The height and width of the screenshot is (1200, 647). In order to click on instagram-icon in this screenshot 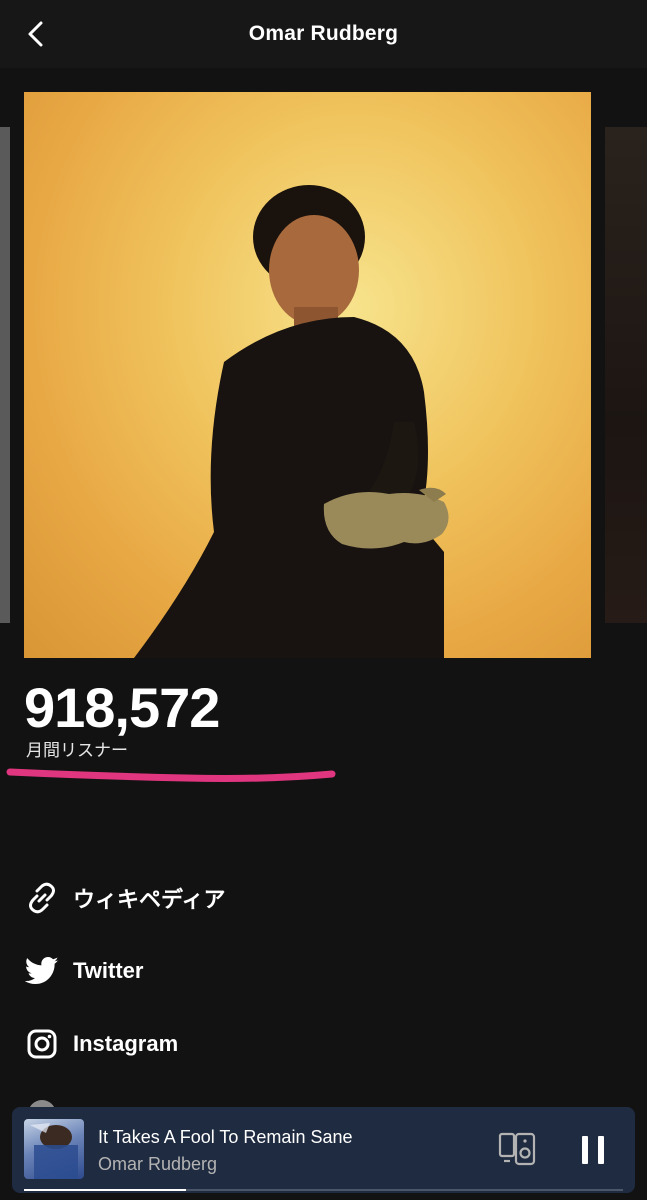, I will do `click(42, 1044)`.